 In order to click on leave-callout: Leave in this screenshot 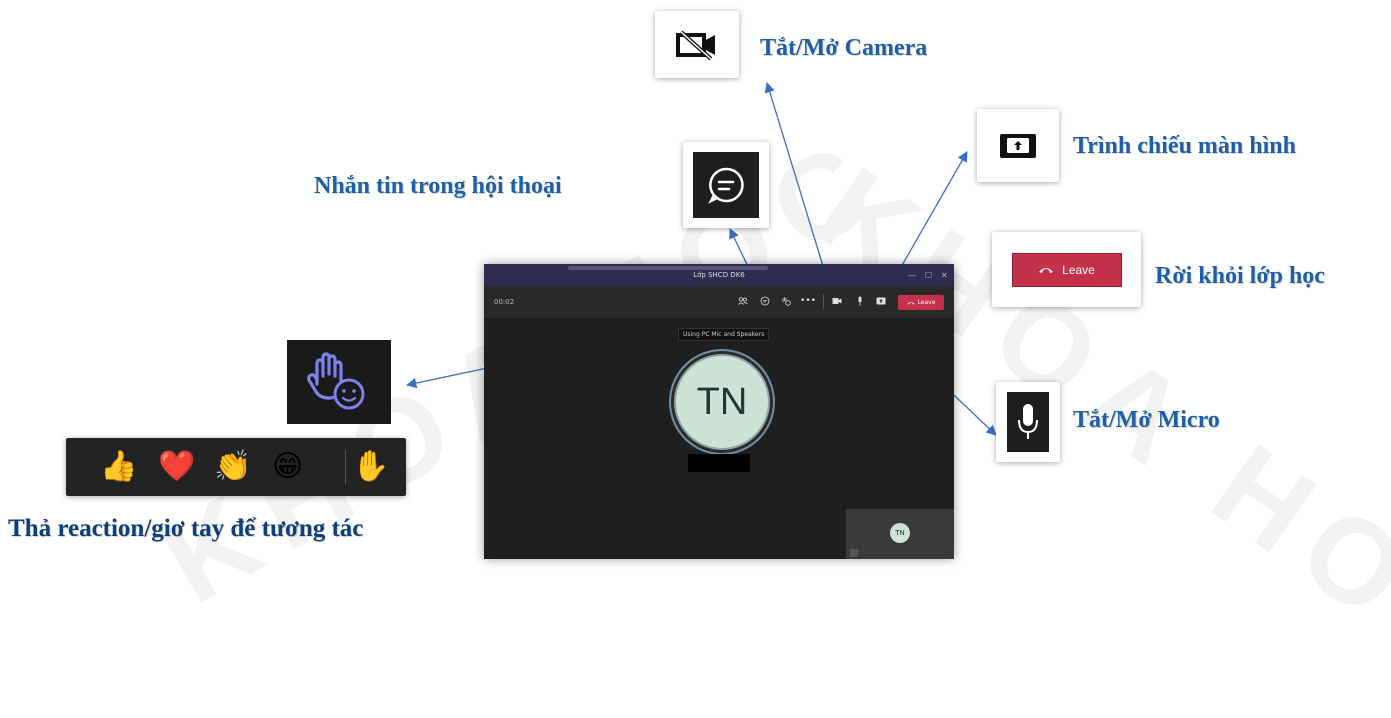, I will do `click(1066, 269)`.